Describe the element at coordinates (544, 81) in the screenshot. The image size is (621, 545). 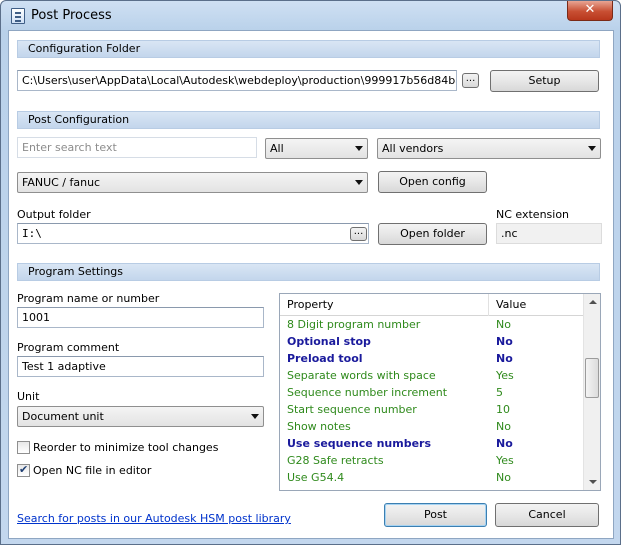
I see `setup-button: Setup` at that location.